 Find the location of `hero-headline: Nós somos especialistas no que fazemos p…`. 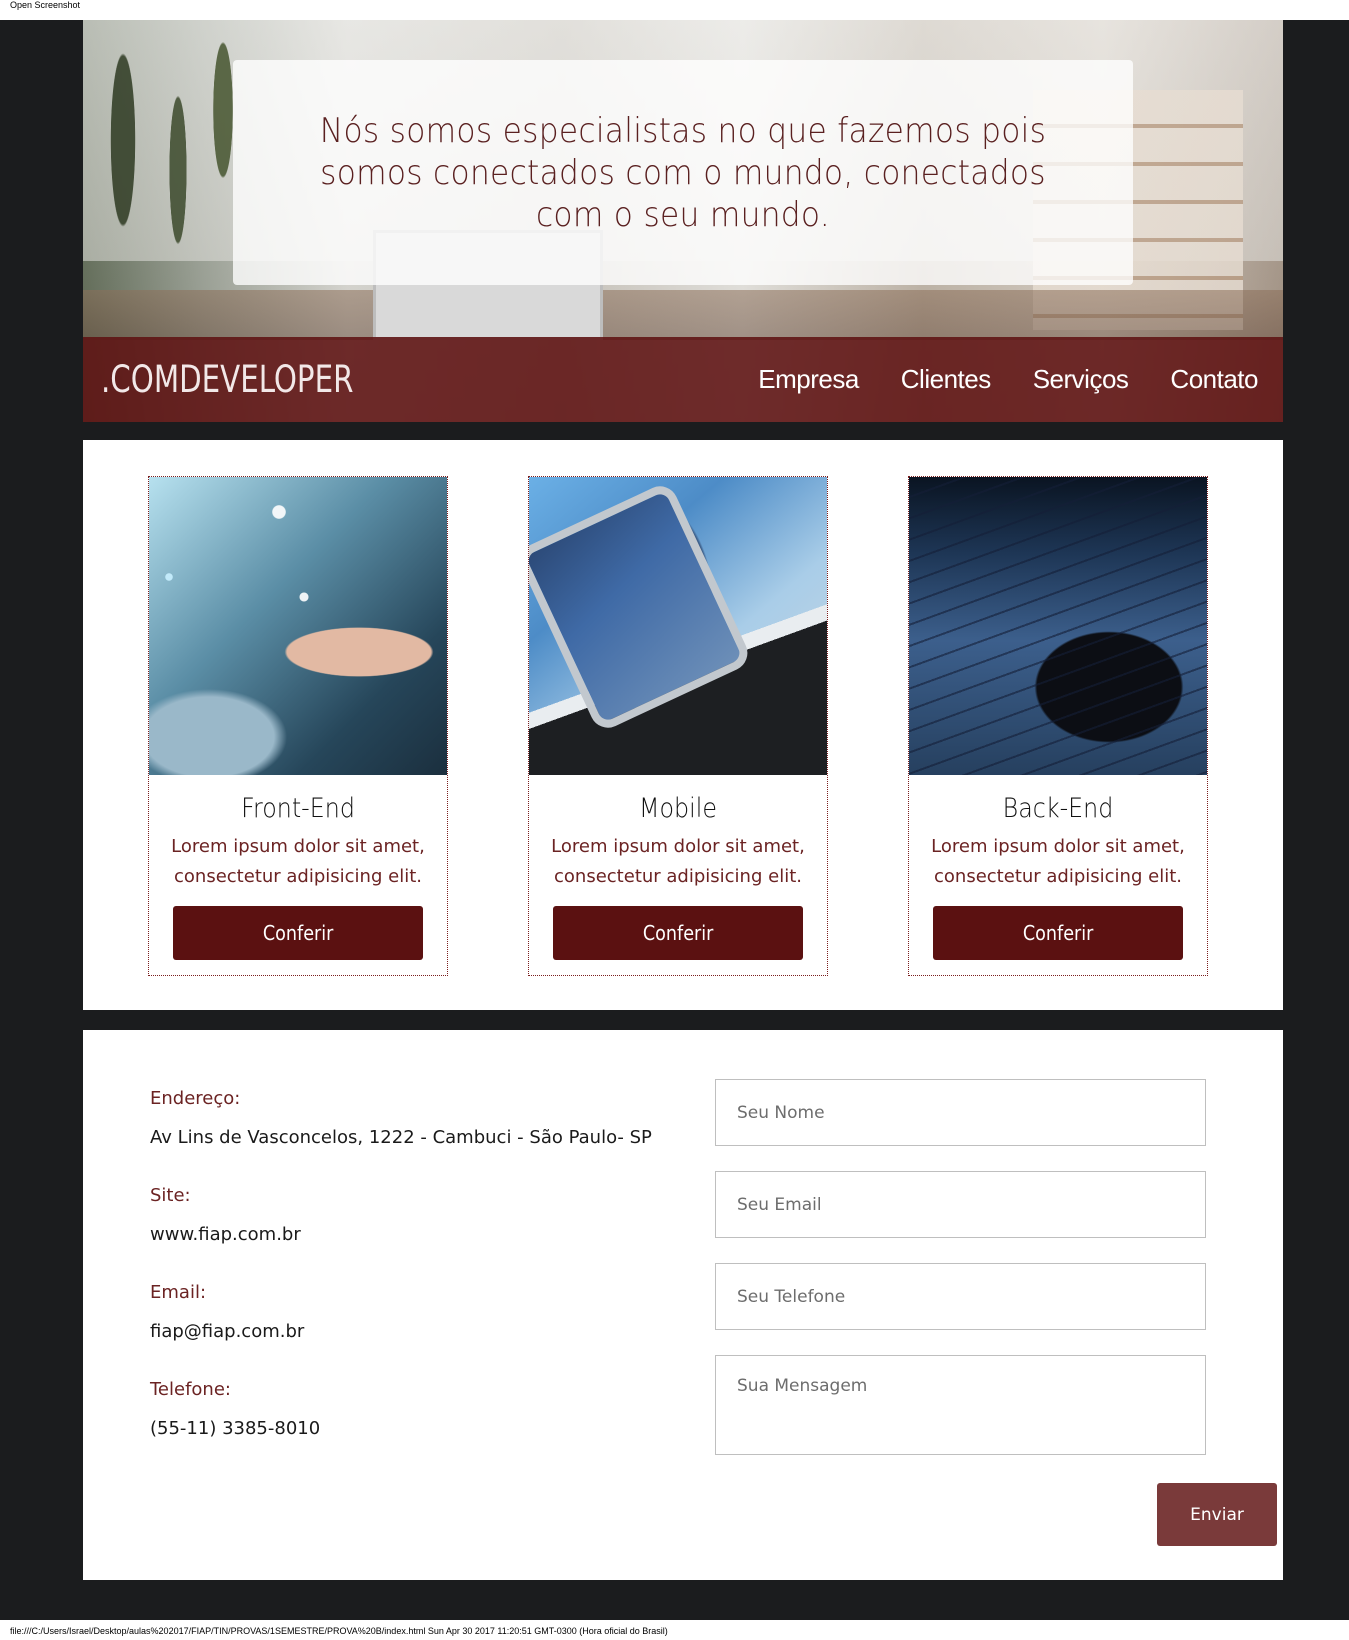

hero-headline: Nós somos especialistas no que fazemos p… is located at coordinates (683, 172).